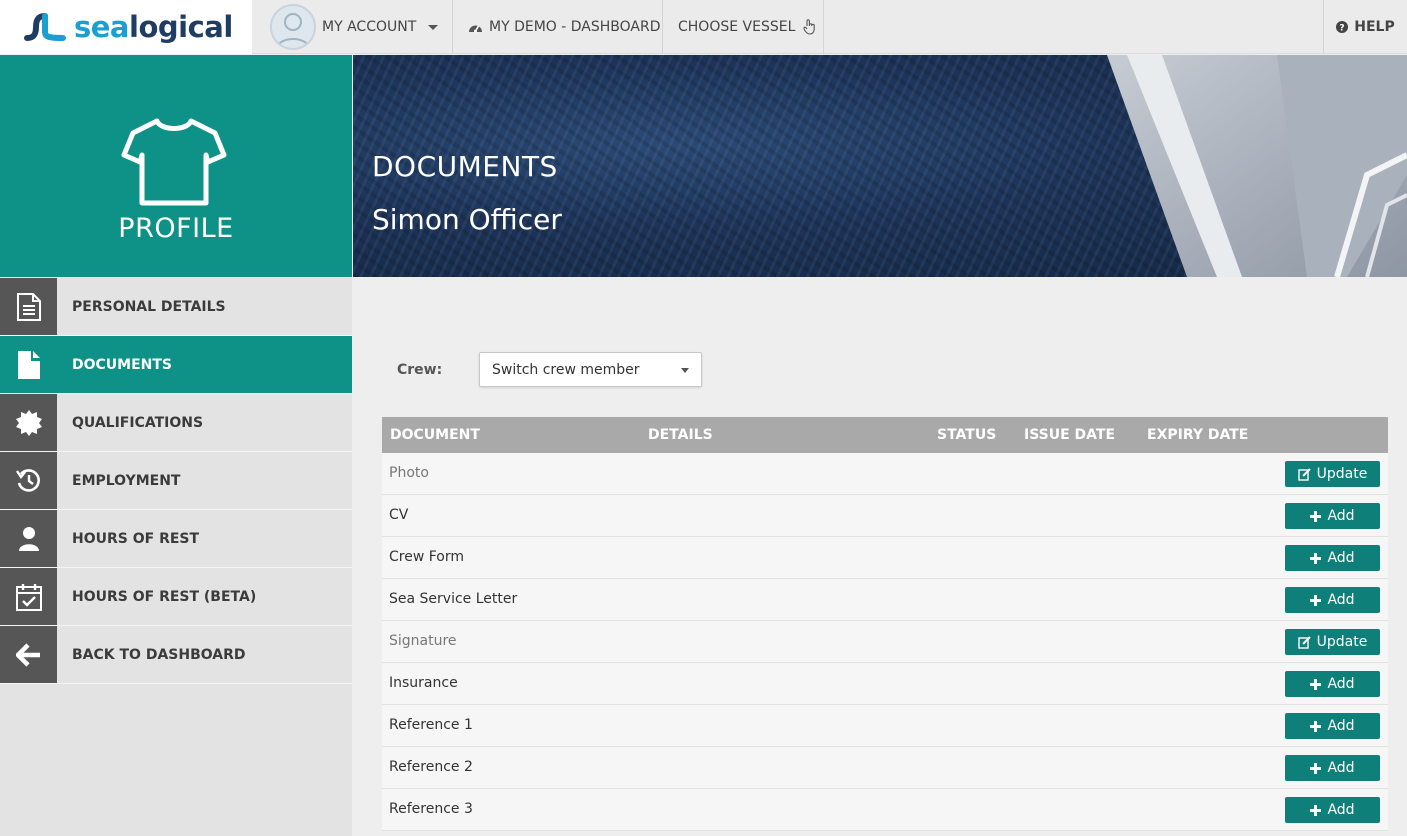 The image size is (1407, 836). I want to click on sidebar-item-personal-details: PERSONAL DETAILS, so click(176, 307).